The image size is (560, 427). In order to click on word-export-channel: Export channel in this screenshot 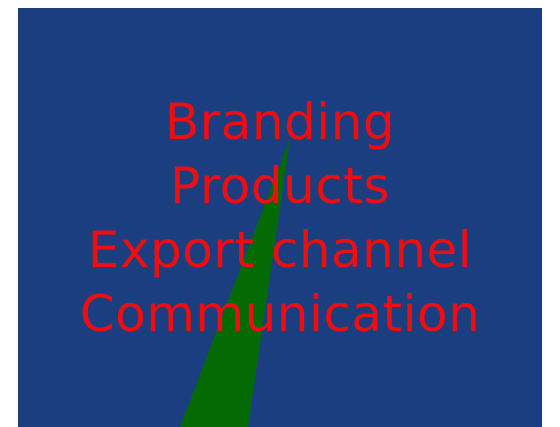, I will do `click(280, 250)`.